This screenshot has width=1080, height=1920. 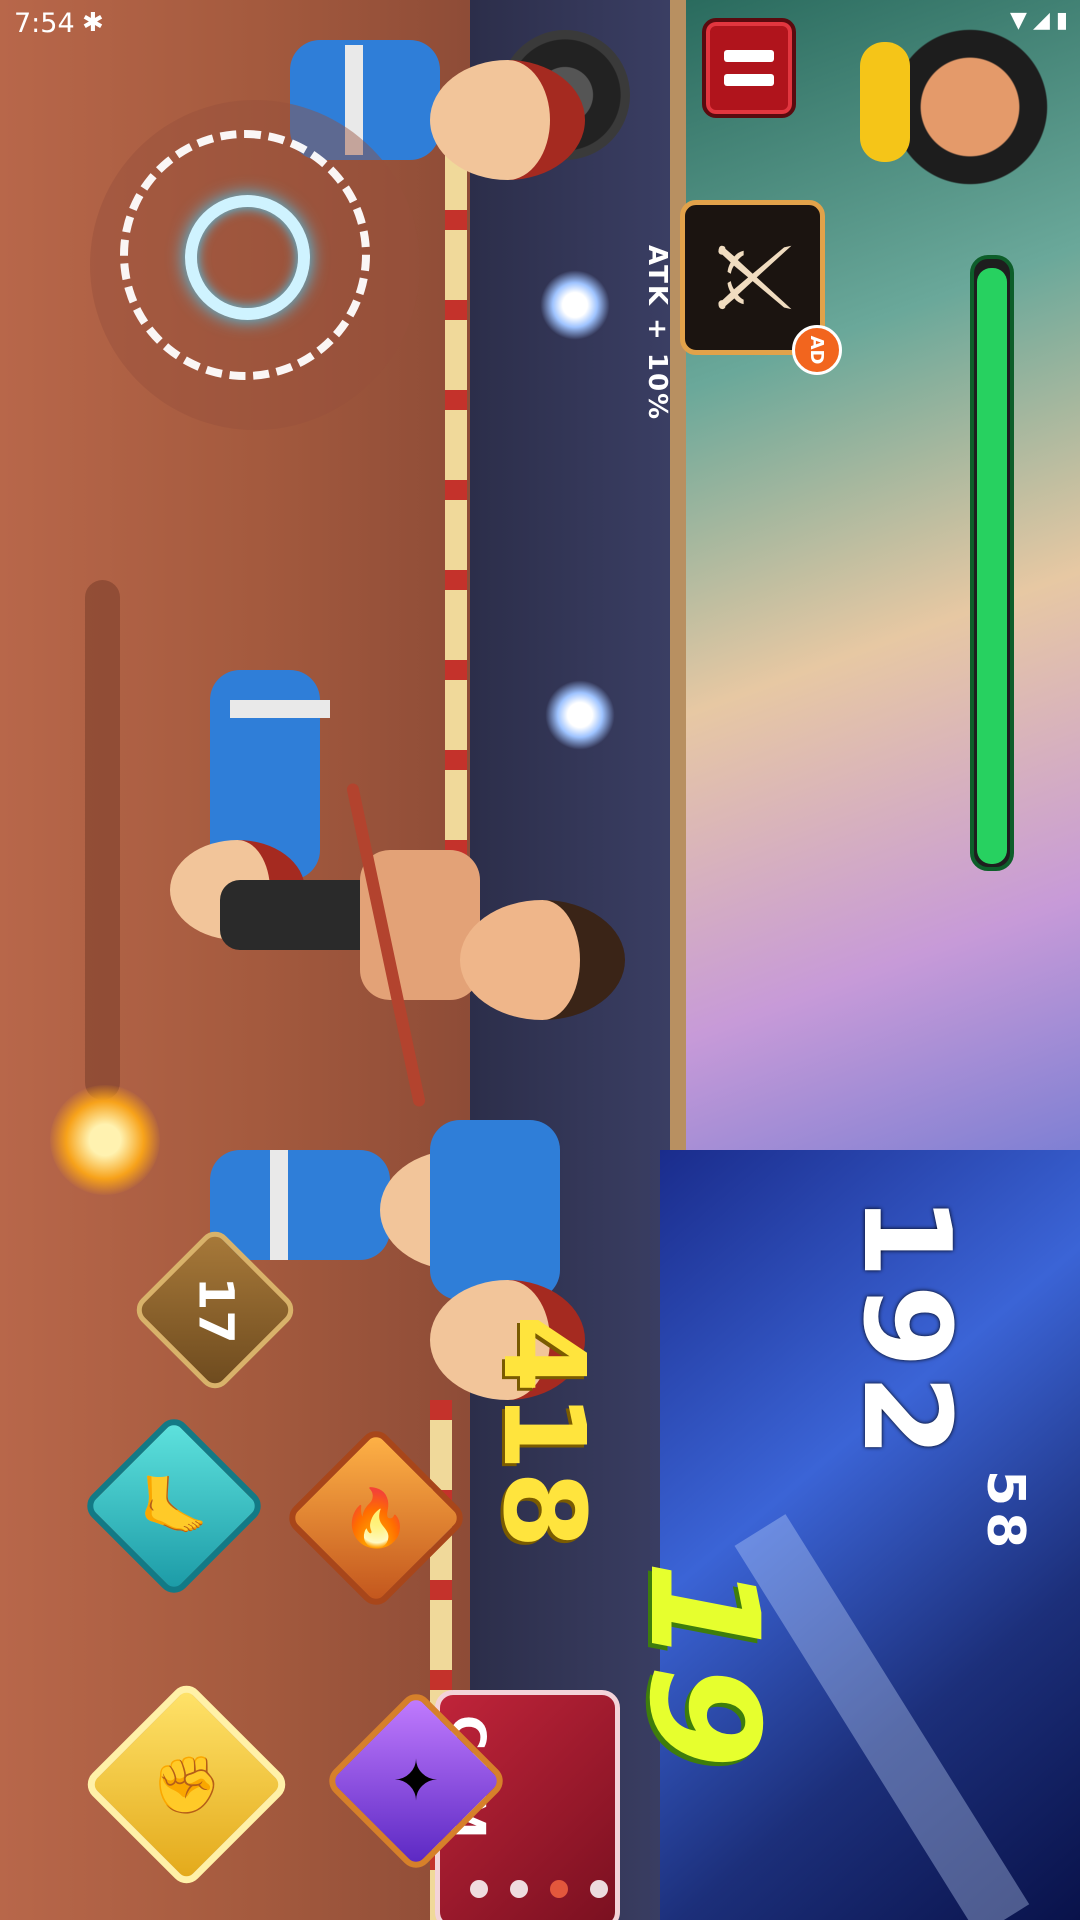 What do you see at coordinates (105, 1140) in the screenshot?
I see `energy-orb-icon` at bounding box center [105, 1140].